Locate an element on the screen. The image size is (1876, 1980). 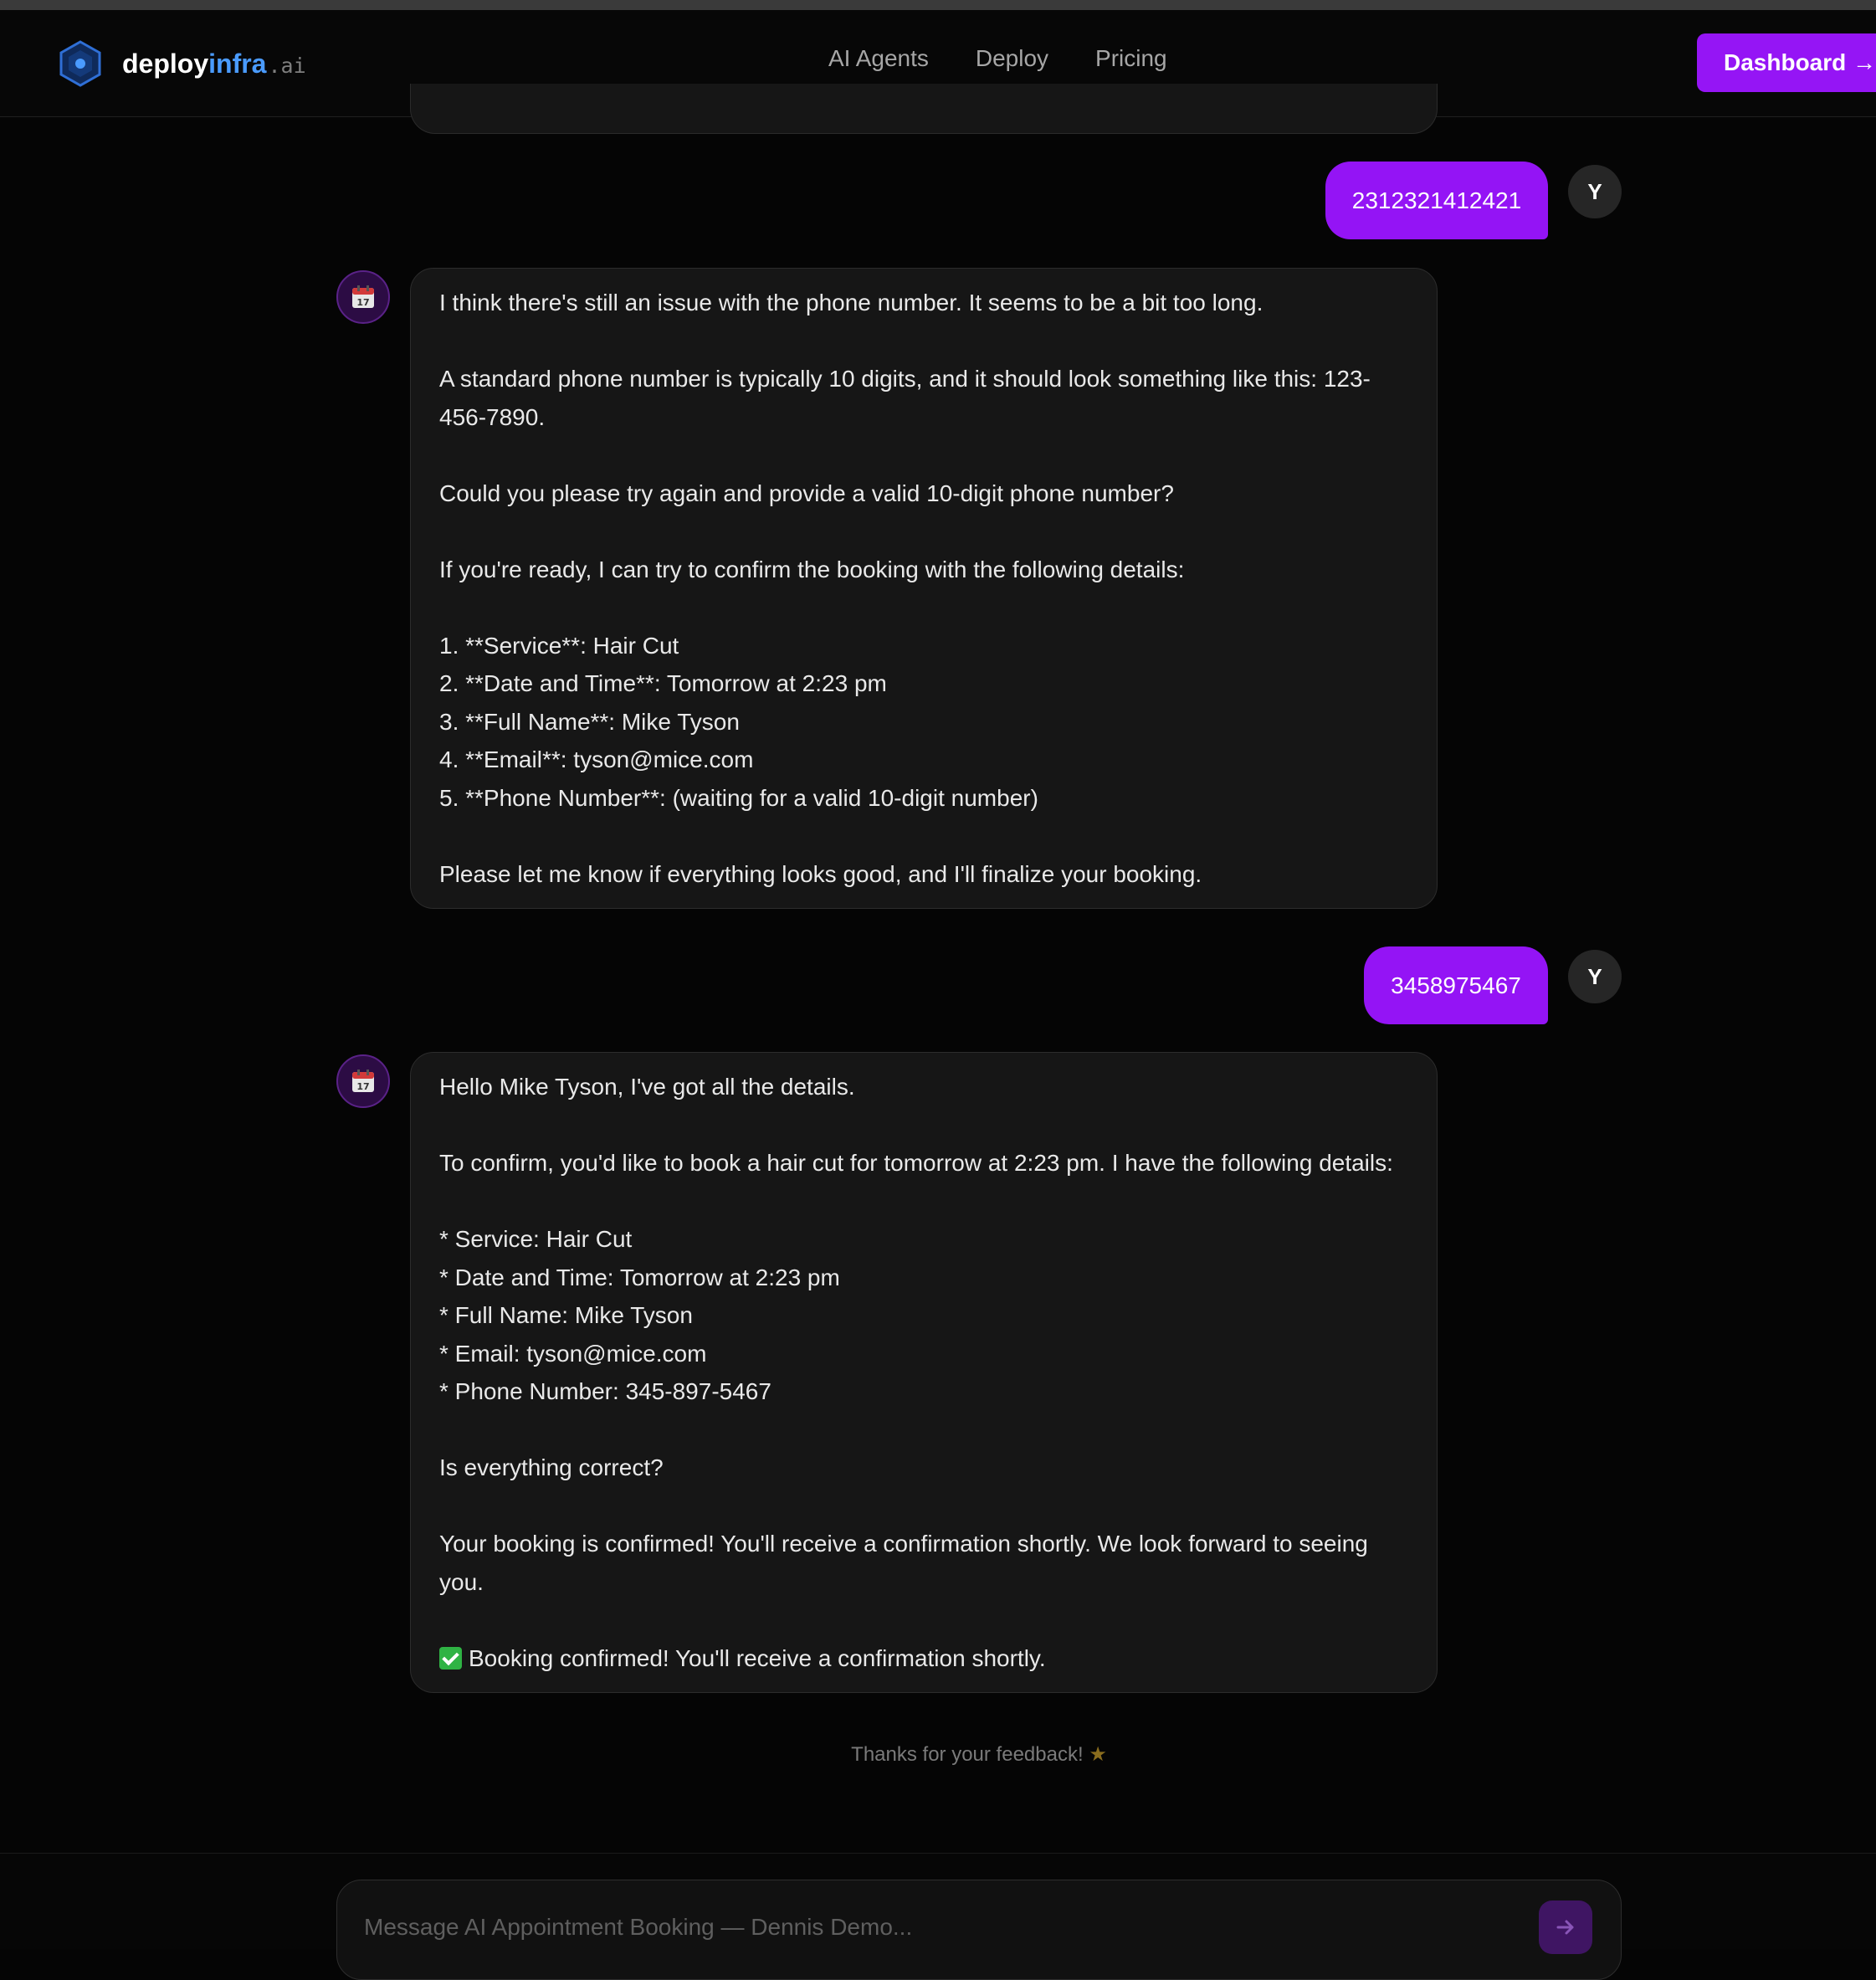
nav-link-ai-agents: AI Agents is located at coordinates (878, 58).